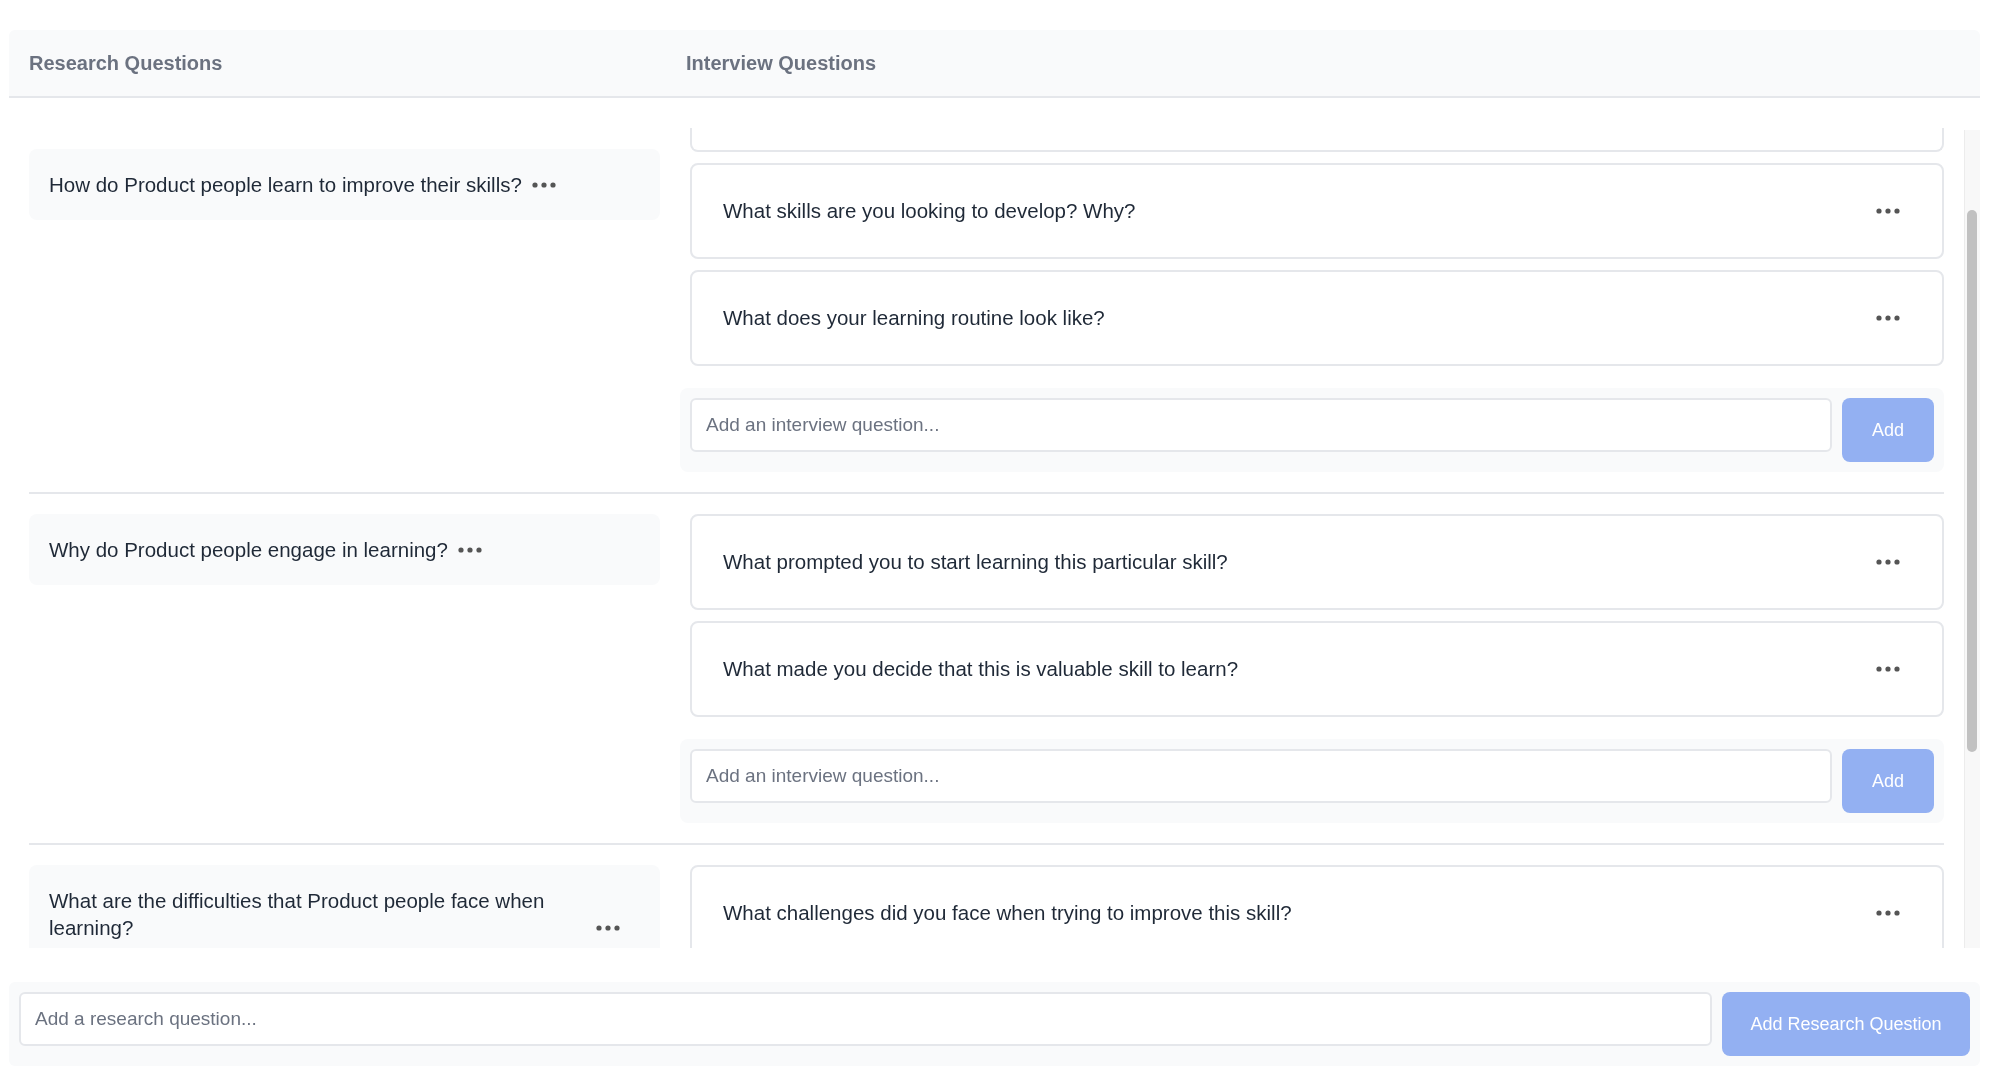 The height and width of the screenshot is (1087, 2000). I want to click on interview-question: What prompted you to start learning this particular skill?, so click(975, 562).